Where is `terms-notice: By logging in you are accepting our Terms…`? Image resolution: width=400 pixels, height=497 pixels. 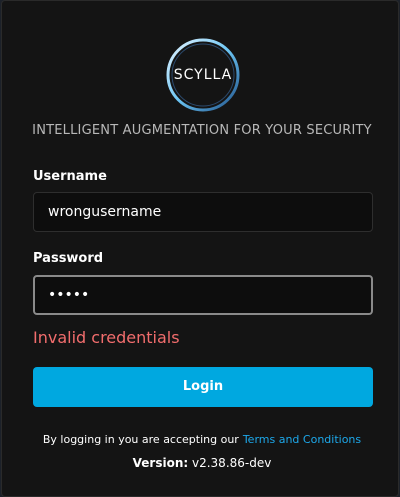 terms-notice: By logging in you are accepting our Terms… is located at coordinates (201, 439).